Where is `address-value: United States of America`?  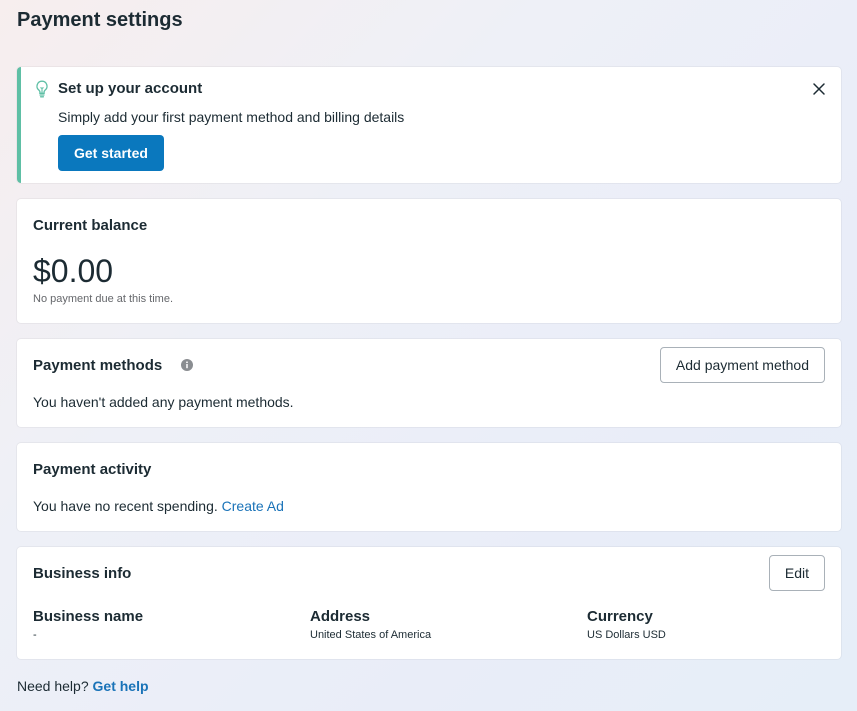
address-value: United States of America is located at coordinates (371, 635).